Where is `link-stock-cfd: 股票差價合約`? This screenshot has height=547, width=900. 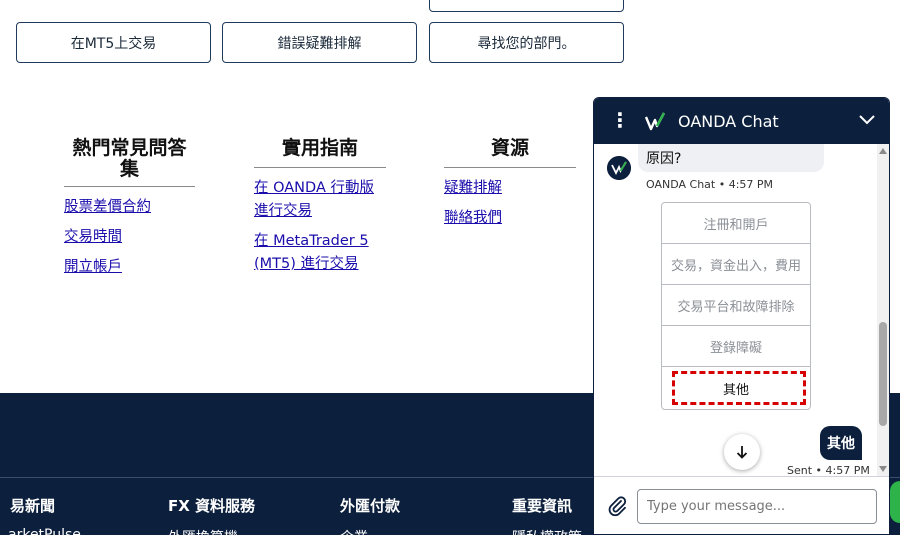 link-stock-cfd: 股票差價合約 is located at coordinates (129, 207).